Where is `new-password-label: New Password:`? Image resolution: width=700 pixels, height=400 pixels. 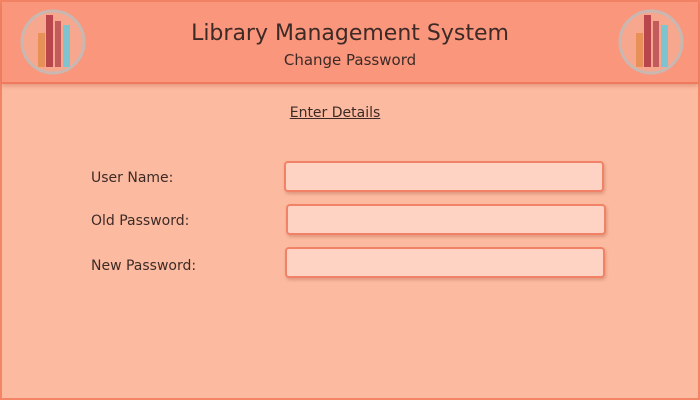
new-password-label: New Password: is located at coordinates (144, 266).